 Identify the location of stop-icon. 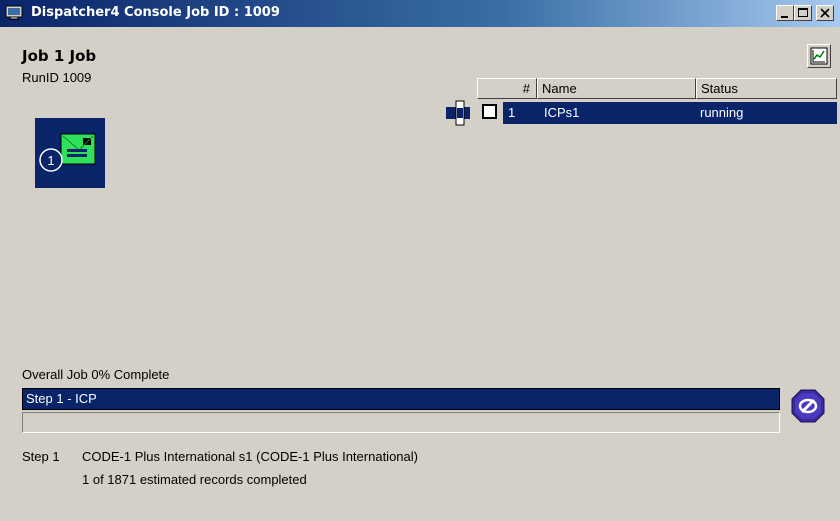
(808, 406).